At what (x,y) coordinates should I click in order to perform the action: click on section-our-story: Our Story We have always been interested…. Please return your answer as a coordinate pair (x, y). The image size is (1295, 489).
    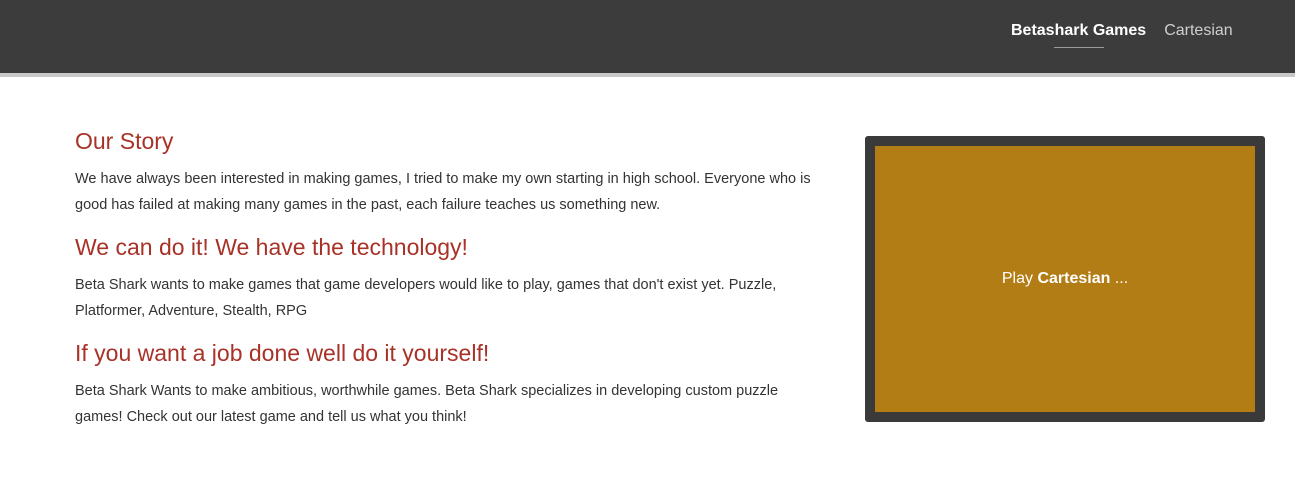
    Looking at the image, I should click on (447, 172).